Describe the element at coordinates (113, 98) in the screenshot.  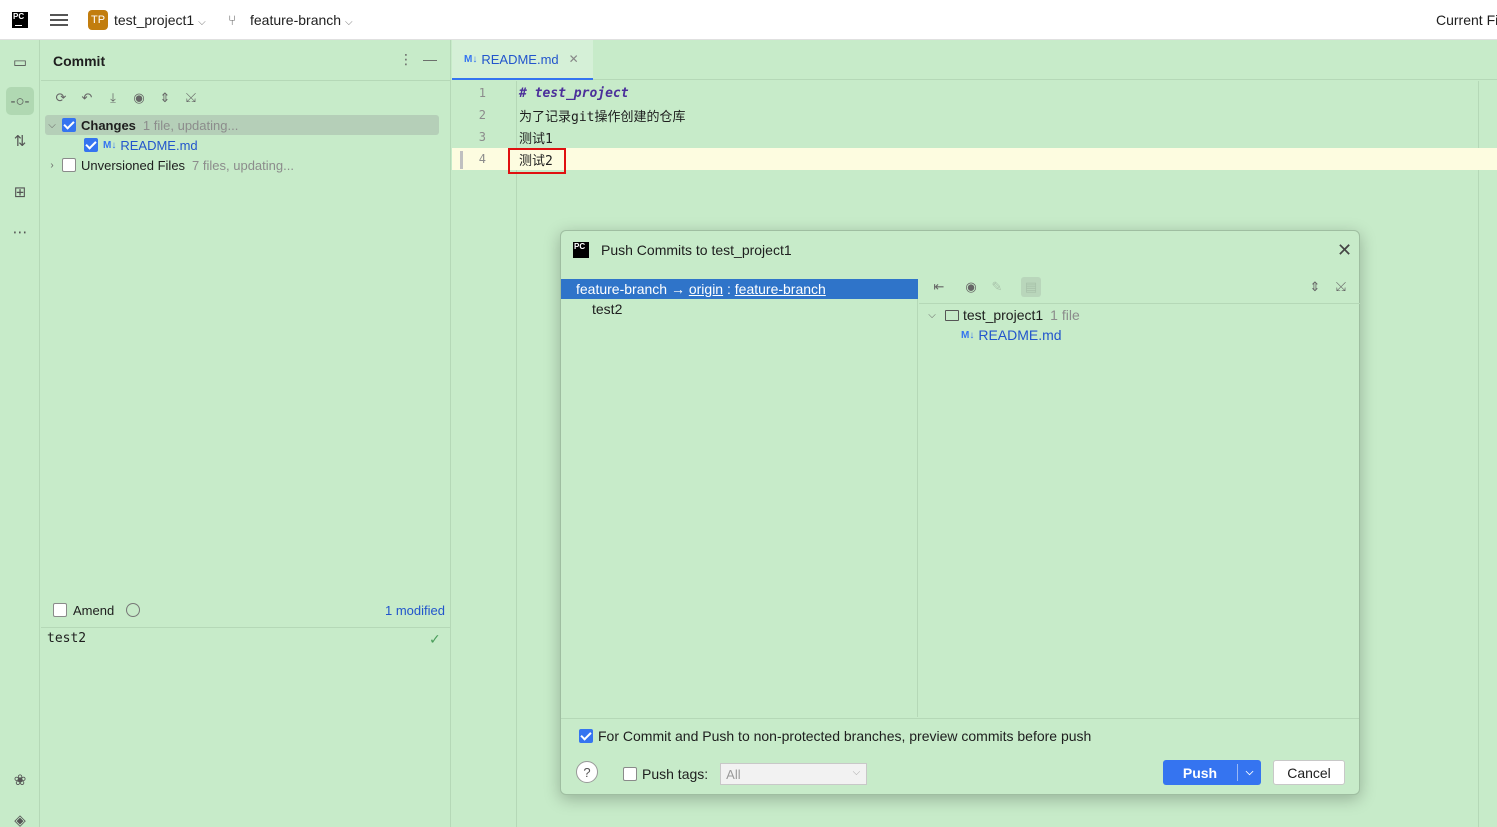
I see `shelve-icon: ⤓` at that location.